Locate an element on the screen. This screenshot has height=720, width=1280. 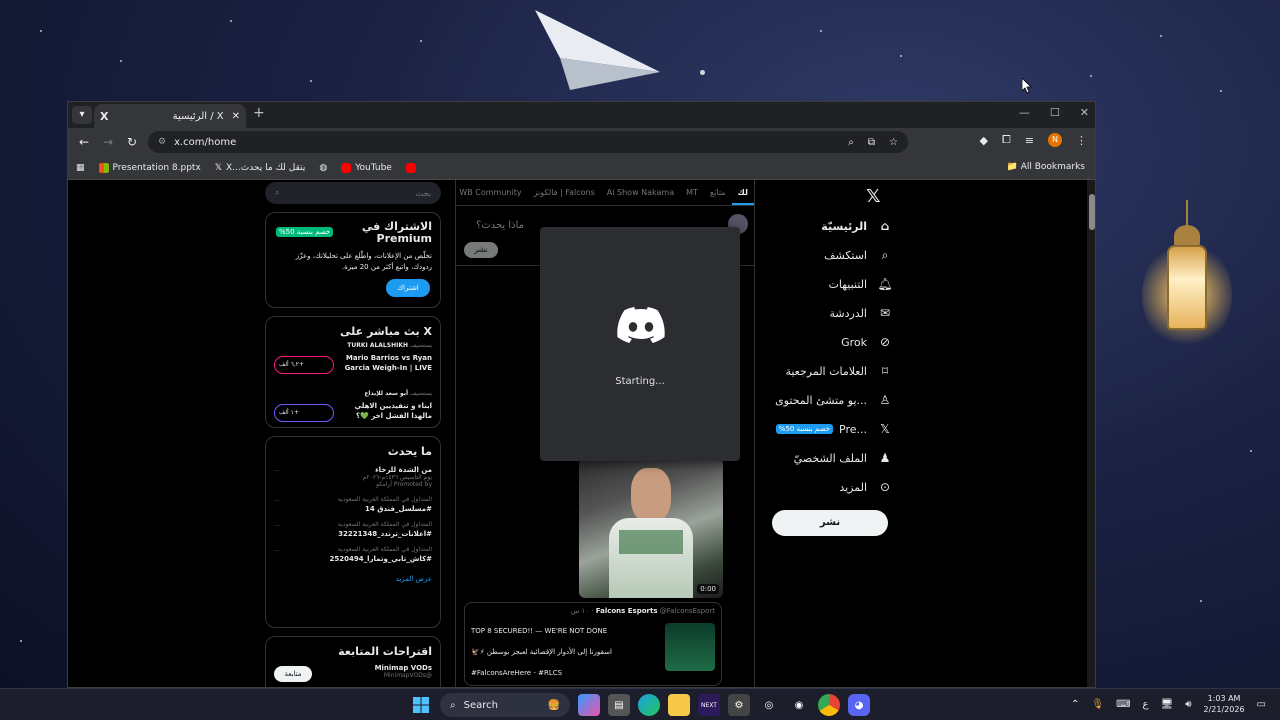
puzzle-icon: ⧠ is located at coordinates (1006, 140).